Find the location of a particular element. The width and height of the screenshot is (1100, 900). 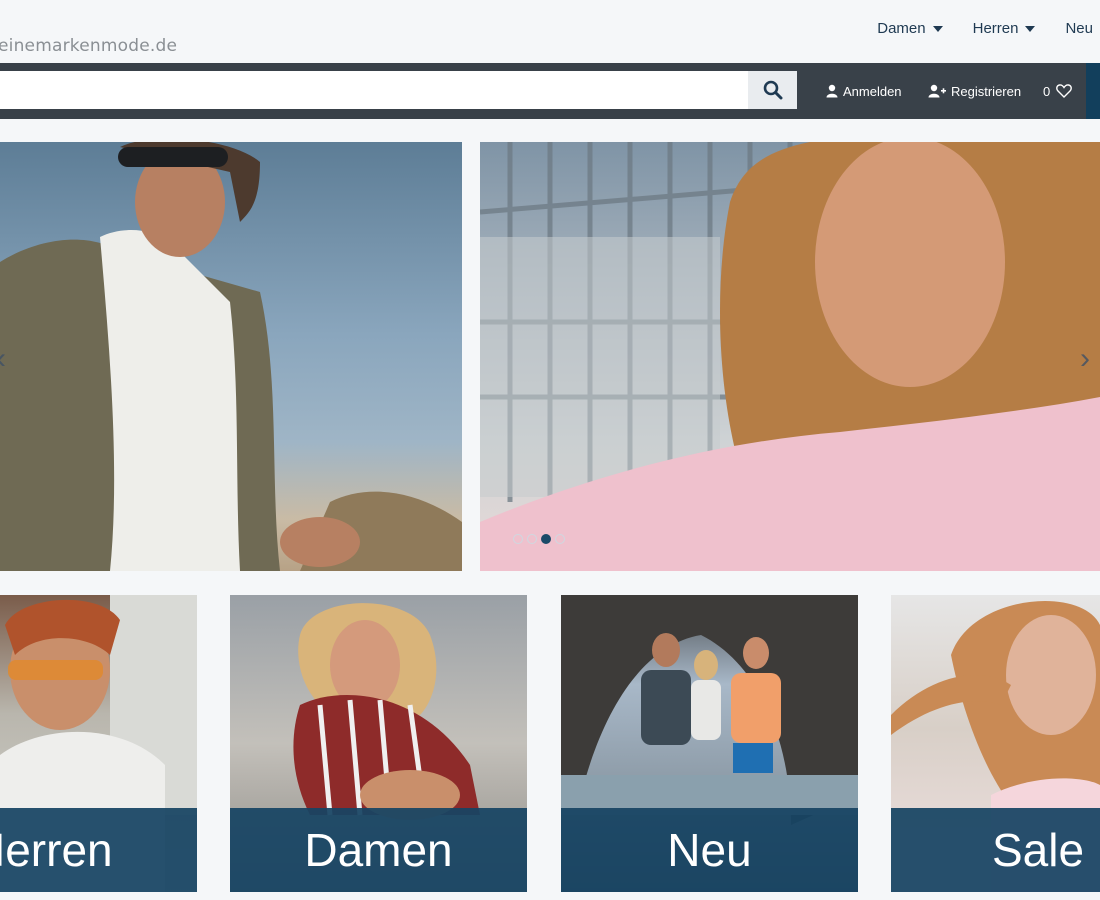

cart-button is located at coordinates (1093, 91).